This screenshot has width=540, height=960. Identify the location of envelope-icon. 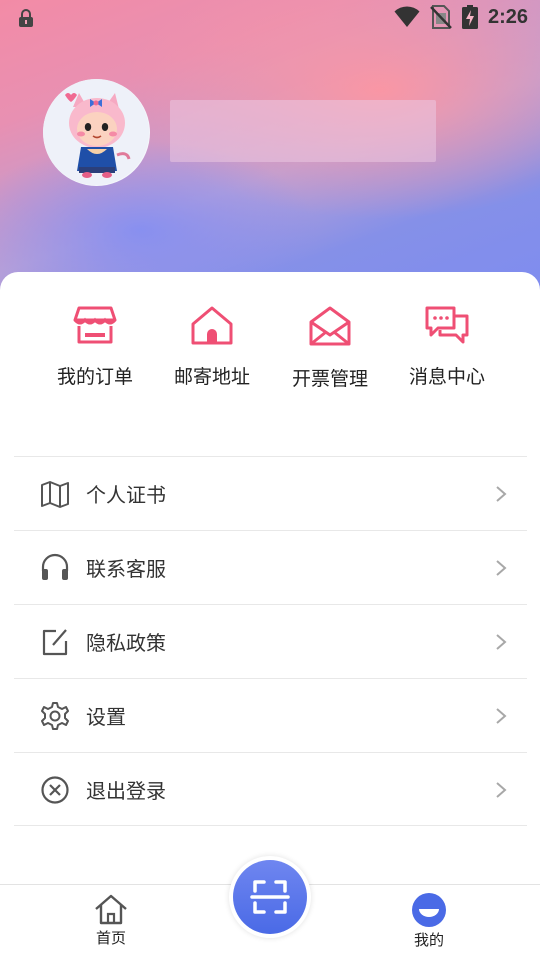
(330, 326).